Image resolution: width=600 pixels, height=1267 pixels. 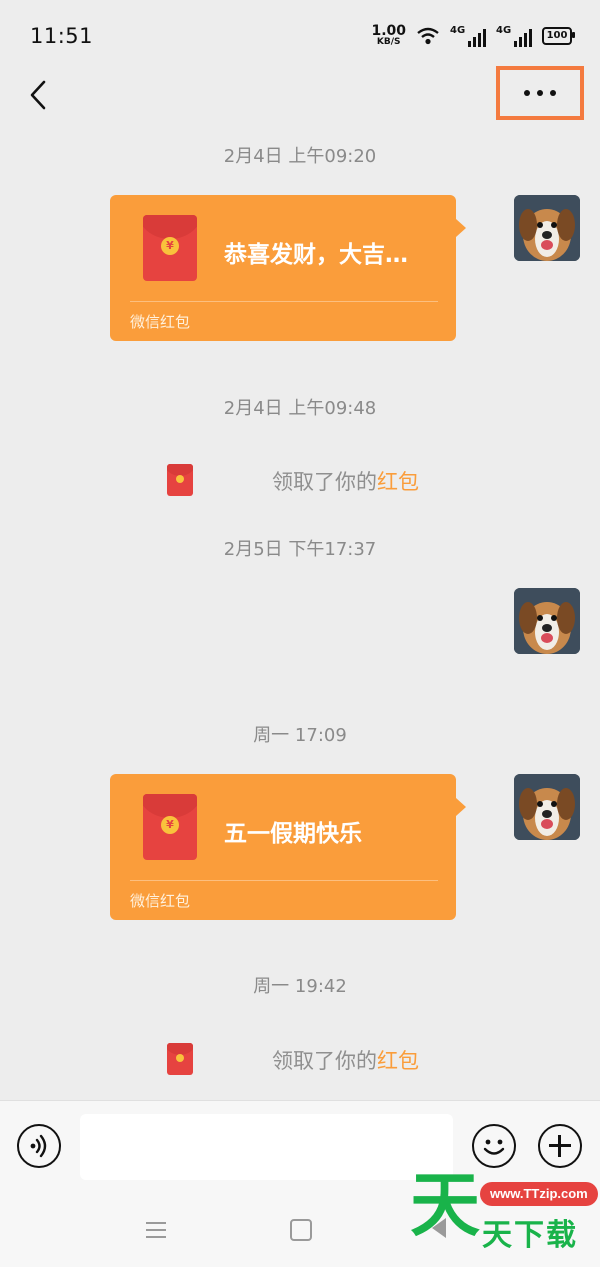 What do you see at coordinates (388, 31) in the screenshot?
I see `net-speed-value: 1.00` at bounding box center [388, 31].